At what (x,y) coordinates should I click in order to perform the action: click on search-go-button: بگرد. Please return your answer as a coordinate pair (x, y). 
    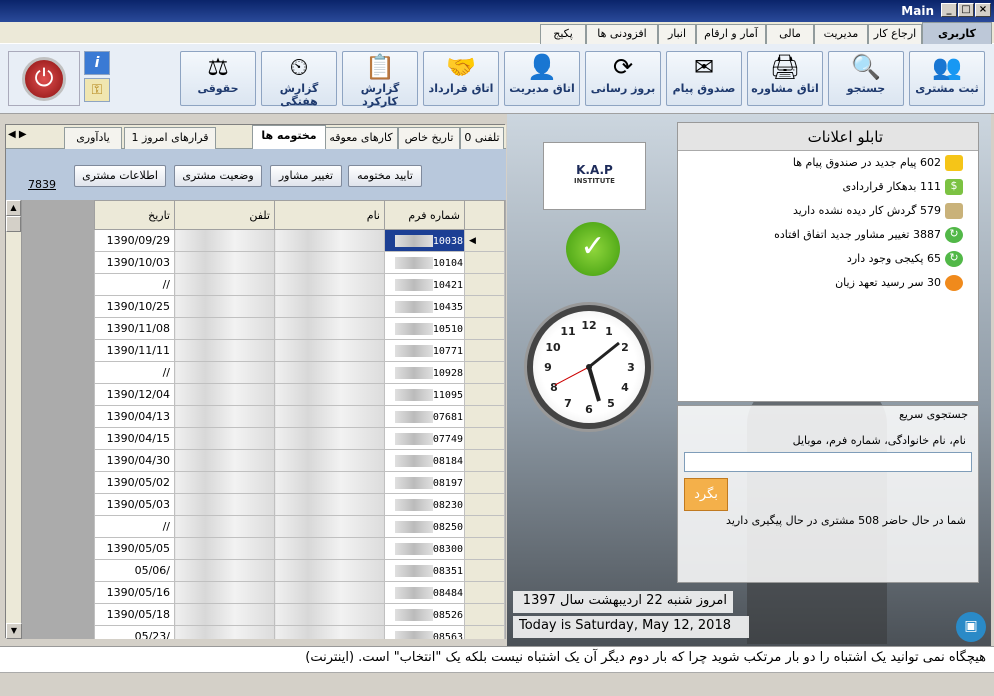
    Looking at the image, I should click on (706, 494).